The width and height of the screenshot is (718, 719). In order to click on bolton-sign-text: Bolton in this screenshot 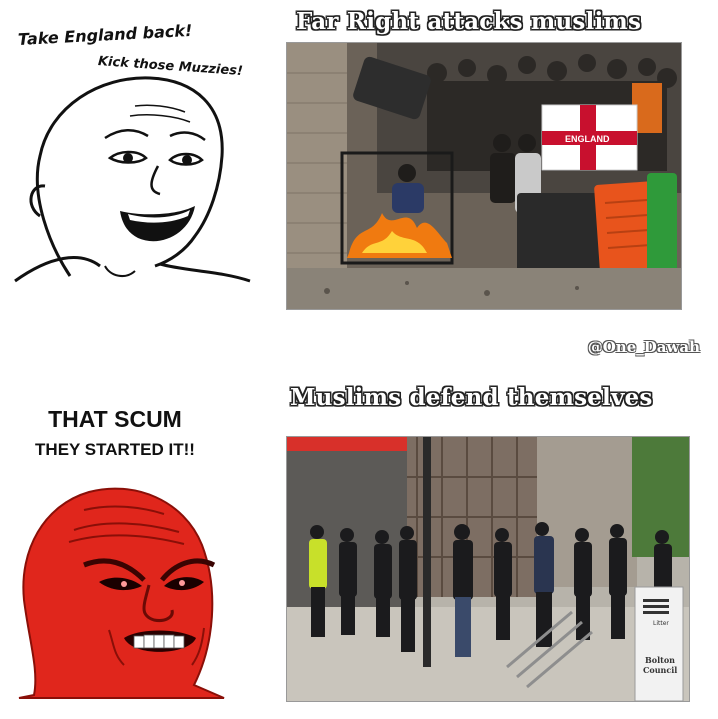, I will do `click(660, 660)`.